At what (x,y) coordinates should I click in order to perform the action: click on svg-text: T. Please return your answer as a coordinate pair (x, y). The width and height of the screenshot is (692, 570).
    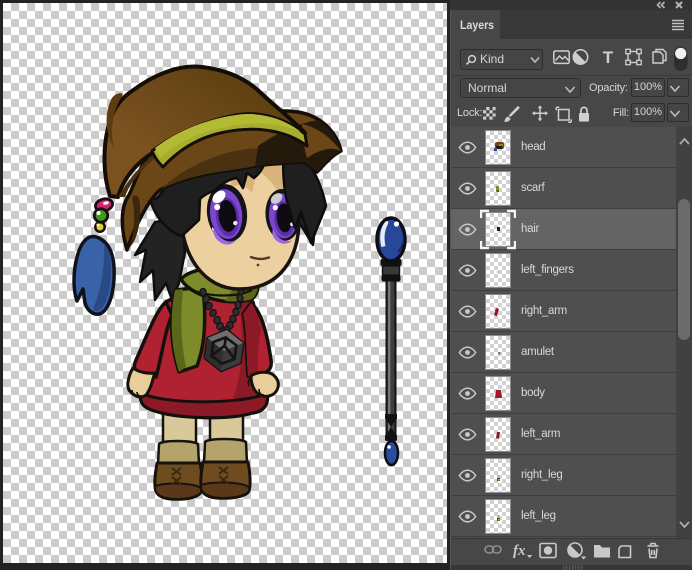
    Looking at the image, I should click on (608, 57).